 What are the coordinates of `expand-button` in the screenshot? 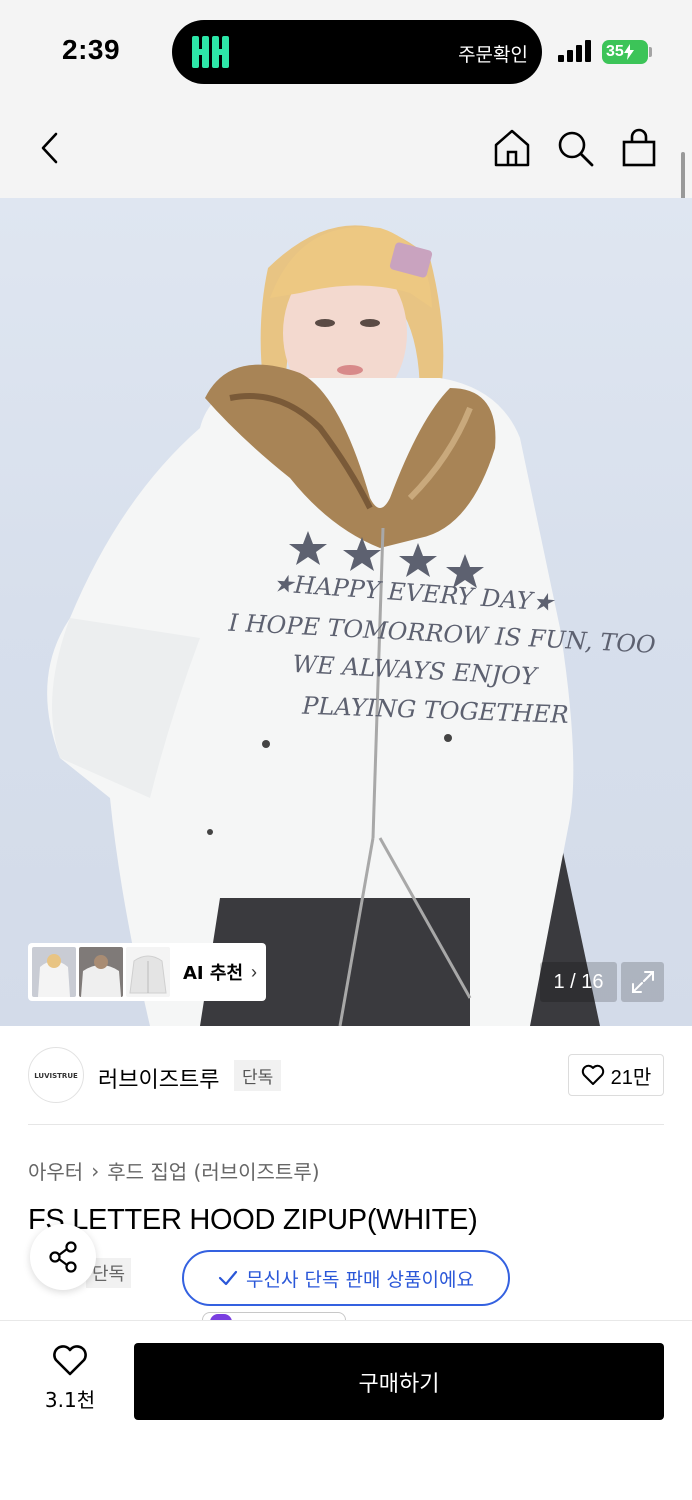 It's located at (642, 982).